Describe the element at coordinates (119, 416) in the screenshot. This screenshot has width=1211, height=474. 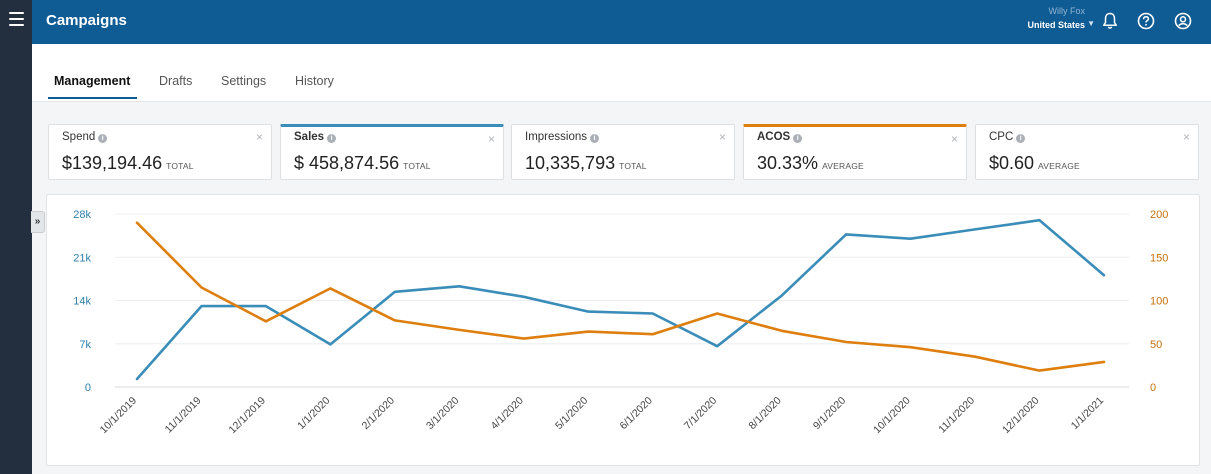
I see `x-tick-label: 10/1/2019` at that location.